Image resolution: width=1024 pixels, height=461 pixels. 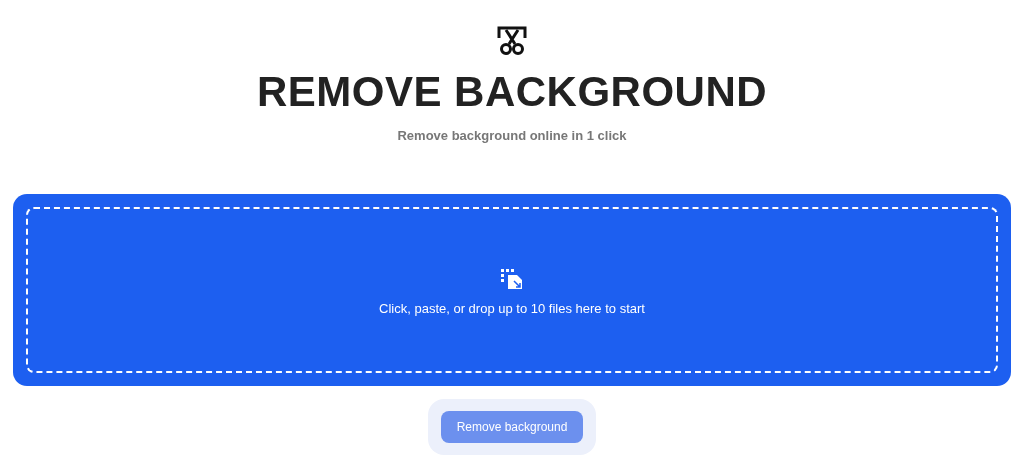 What do you see at coordinates (512, 308) in the screenshot?
I see `dropzone-prompt: Click, paste, or drop up to 10 files here to start` at bounding box center [512, 308].